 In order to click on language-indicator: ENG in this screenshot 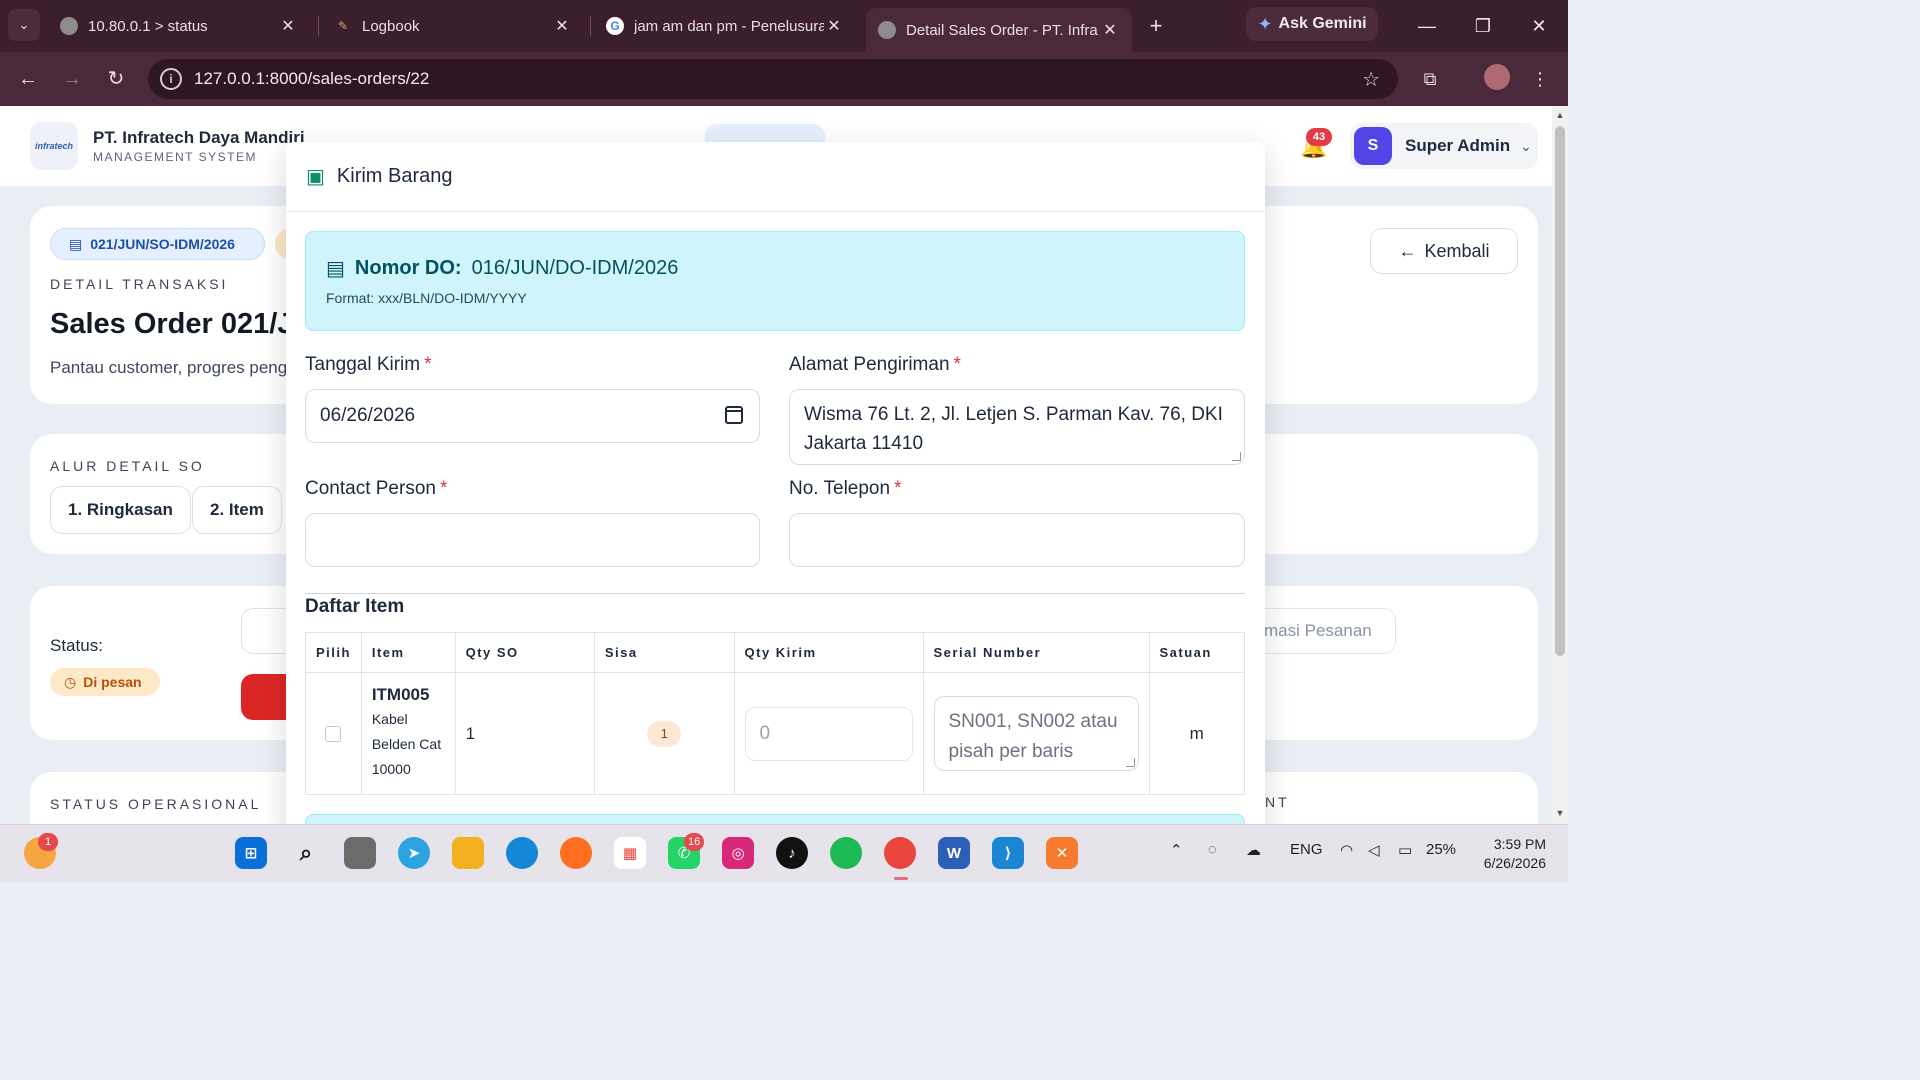, I will do `click(1306, 849)`.